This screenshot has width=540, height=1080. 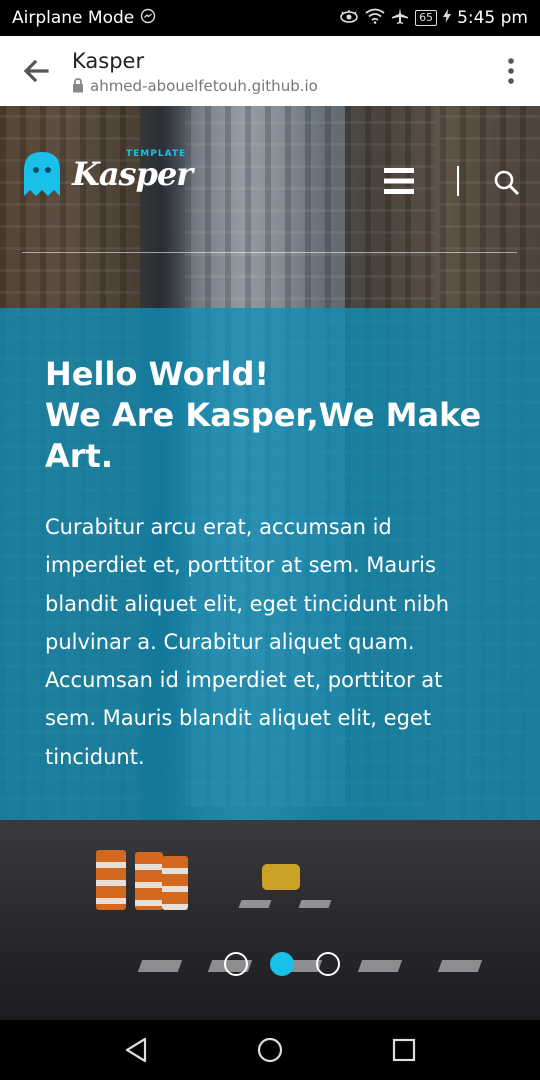 I want to click on system-navigation-bar, so click(x=270, y=1050).